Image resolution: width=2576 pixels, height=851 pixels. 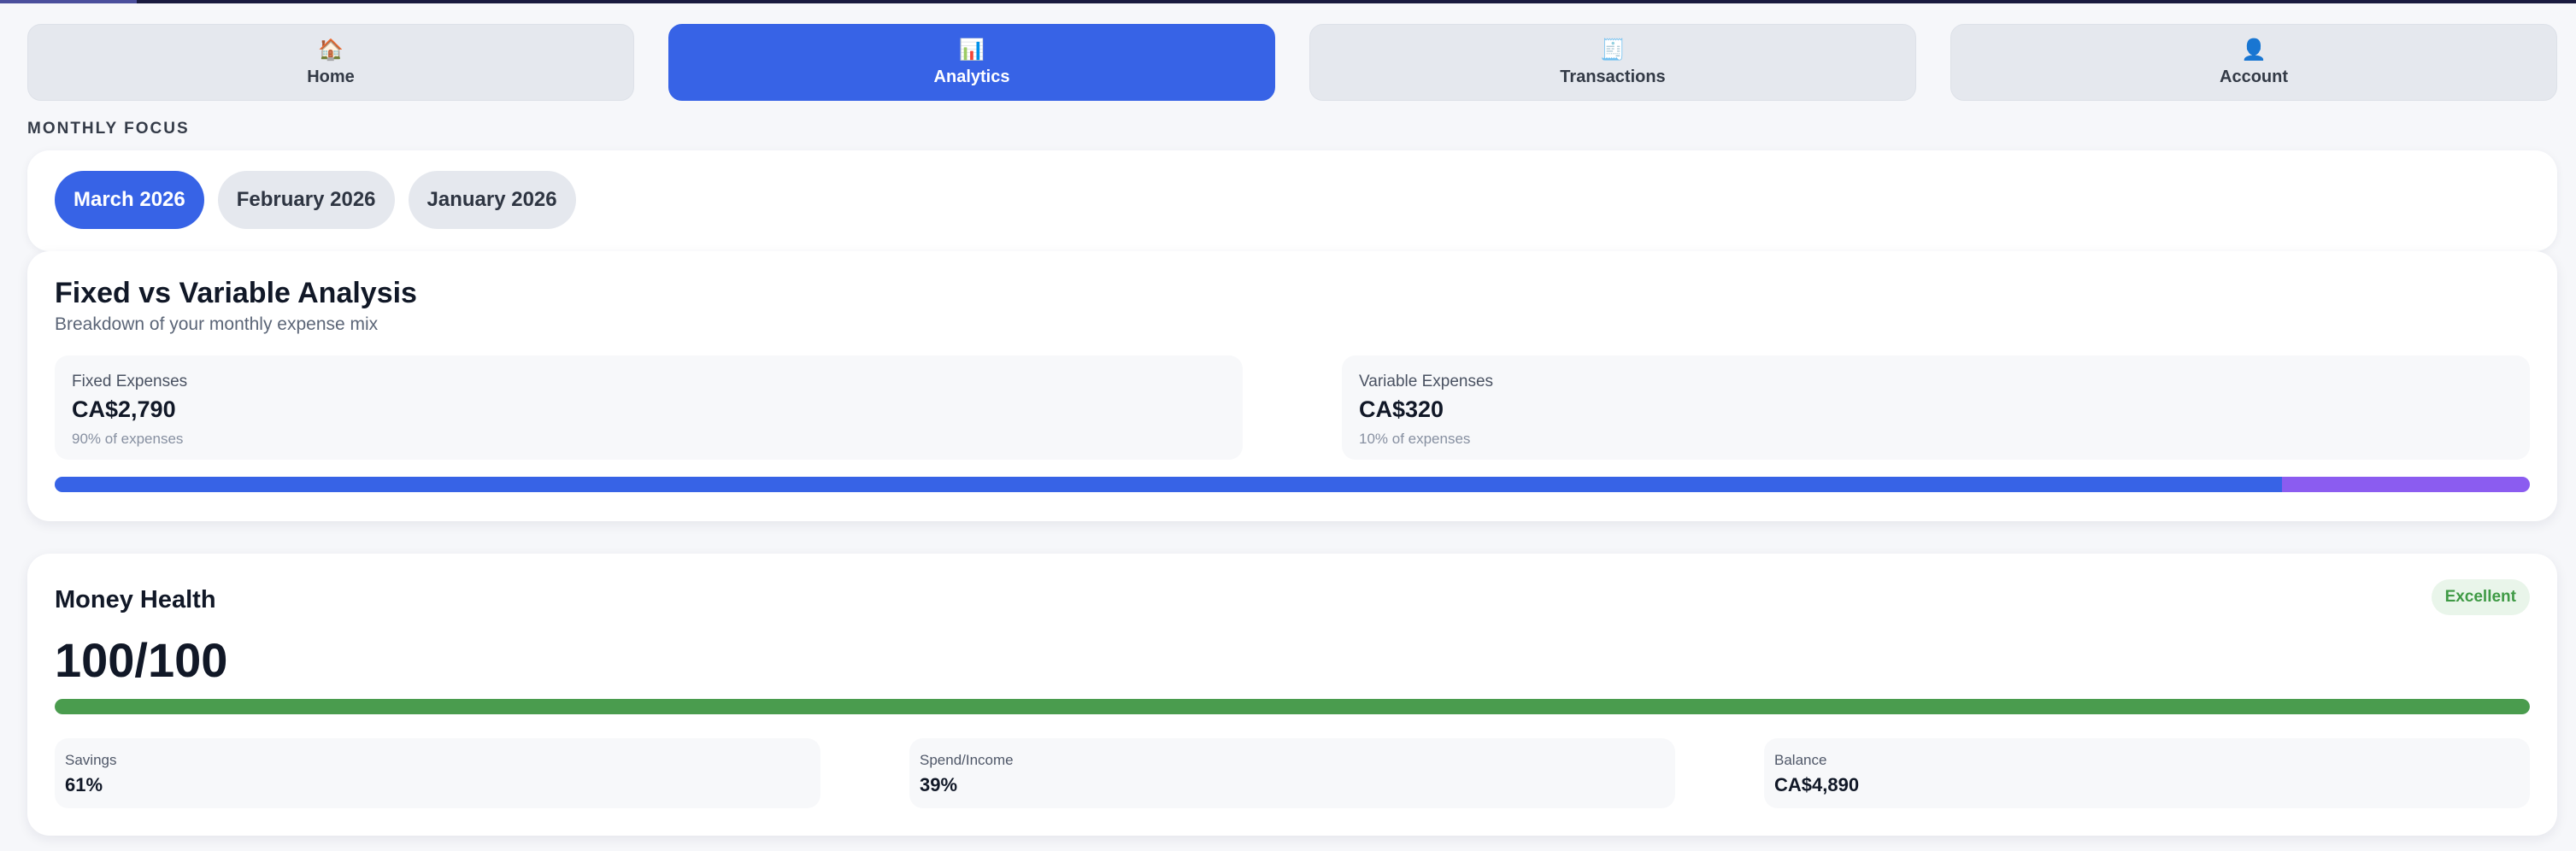 What do you see at coordinates (2406, 484) in the screenshot?
I see `expense-mix-variable-segment` at bounding box center [2406, 484].